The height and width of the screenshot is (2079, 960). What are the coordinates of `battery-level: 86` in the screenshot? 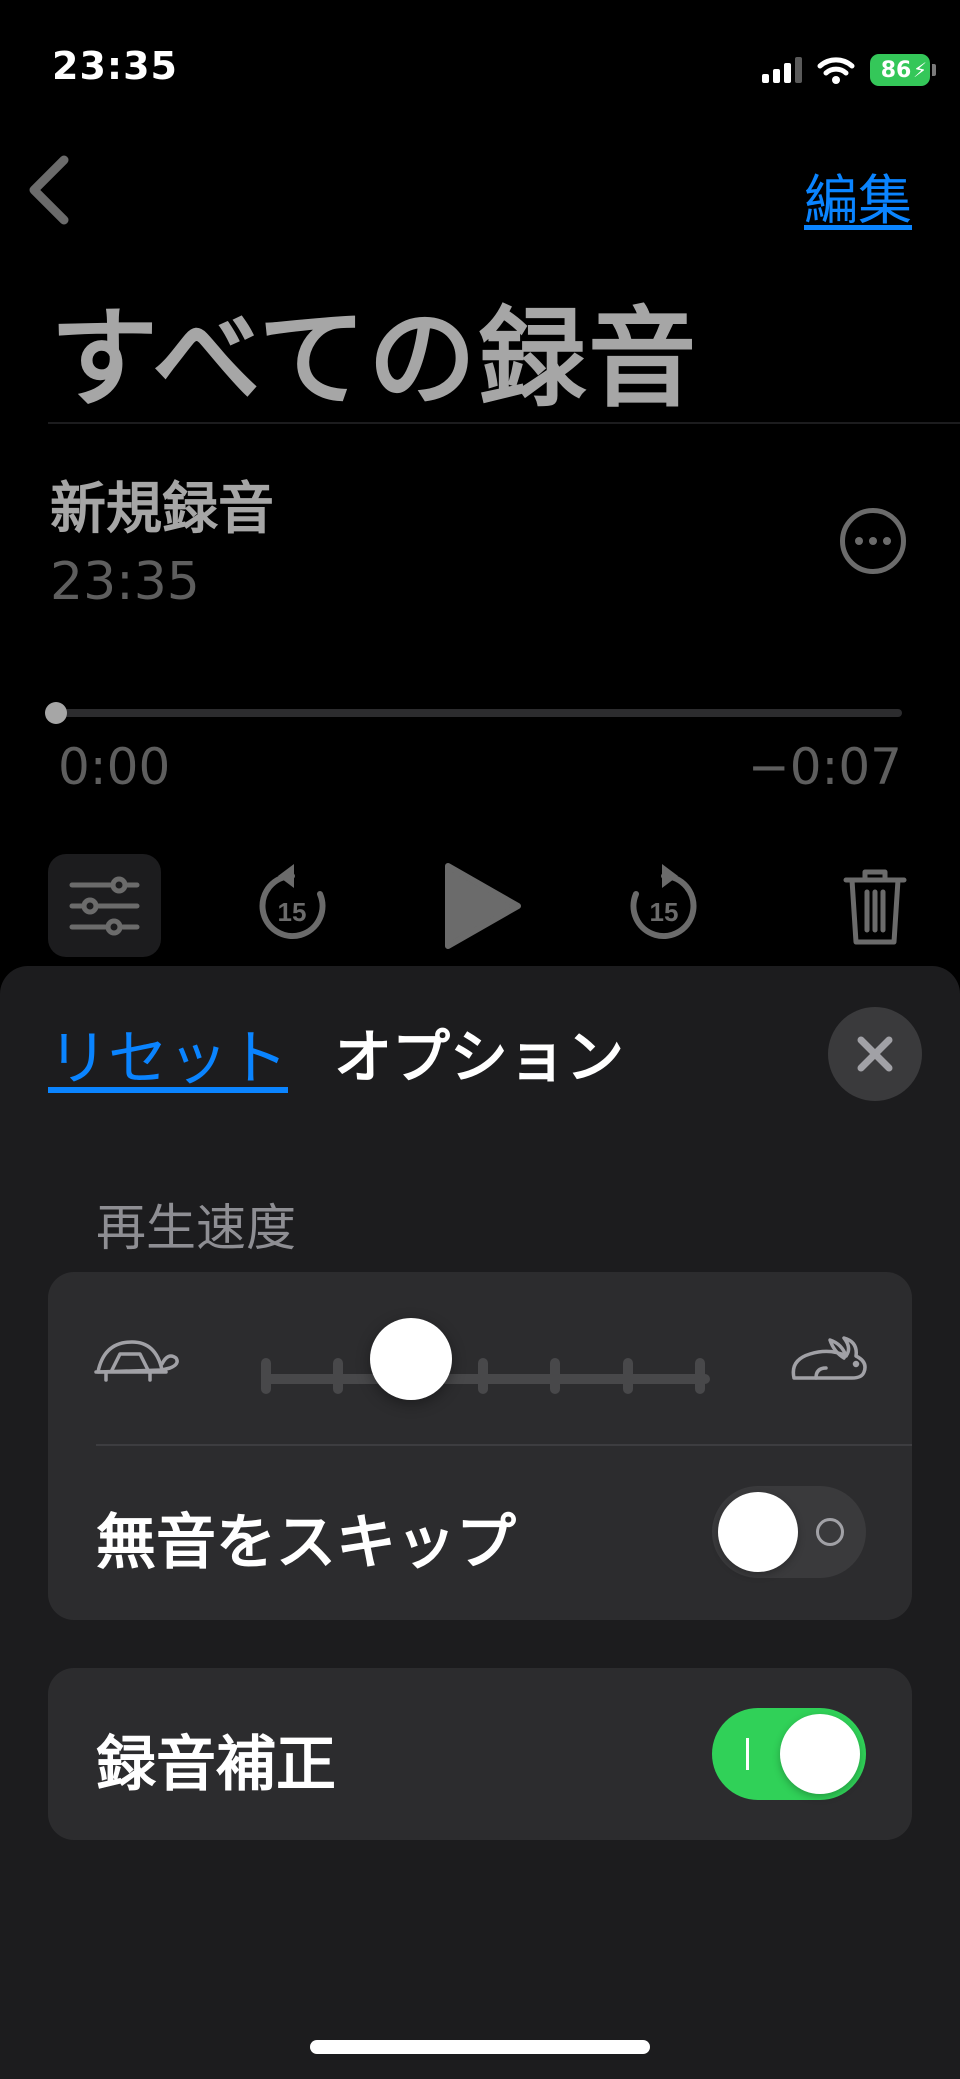 It's located at (896, 70).